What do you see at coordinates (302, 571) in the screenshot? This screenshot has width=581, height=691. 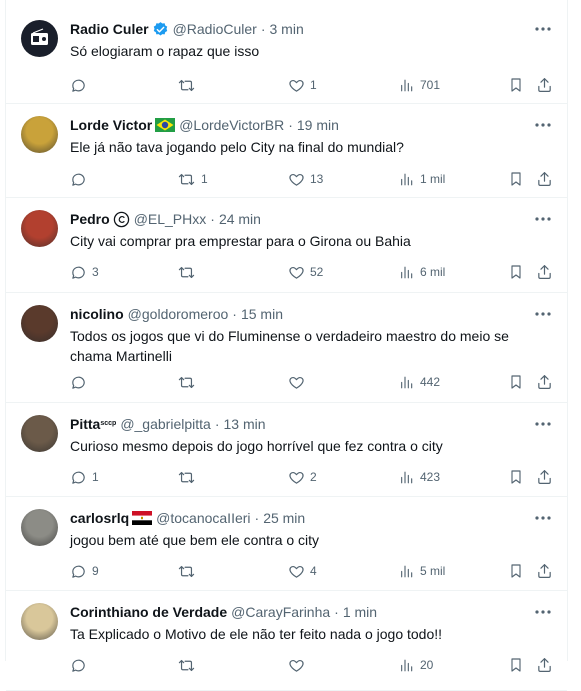 I see `like-button: 4` at bounding box center [302, 571].